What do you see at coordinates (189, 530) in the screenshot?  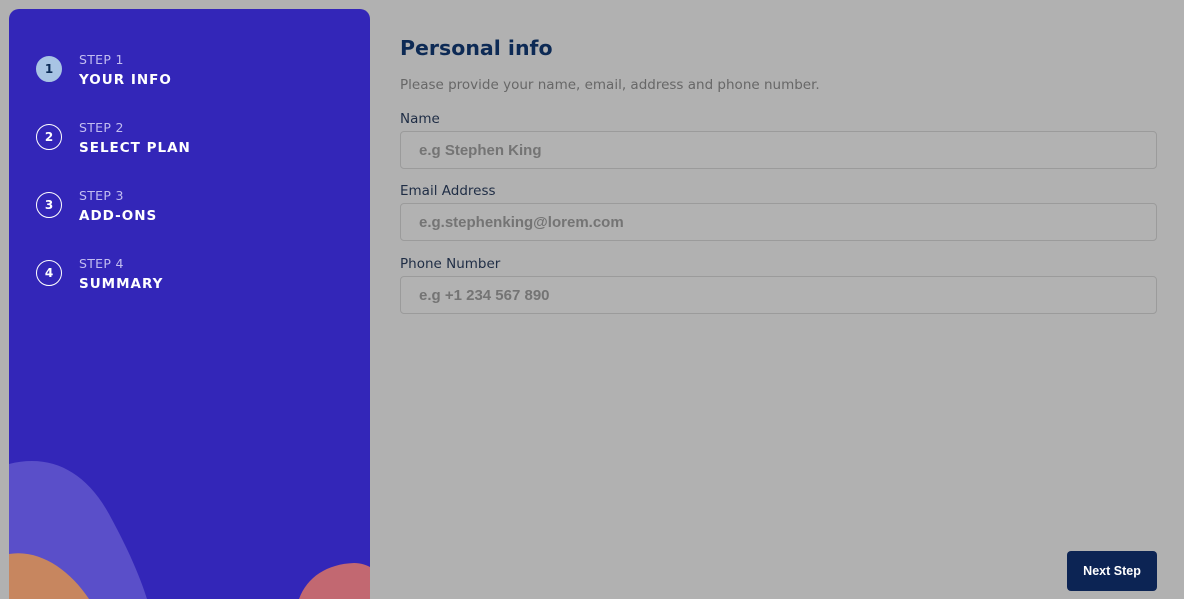 I see `decorative-blobs` at bounding box center [189, 530].